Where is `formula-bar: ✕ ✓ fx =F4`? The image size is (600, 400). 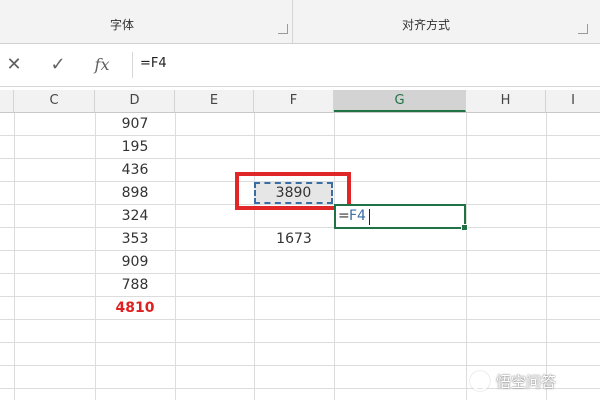
formula-bar: ✕ ✓ fx =F4 is located at coordinates (300, 65).